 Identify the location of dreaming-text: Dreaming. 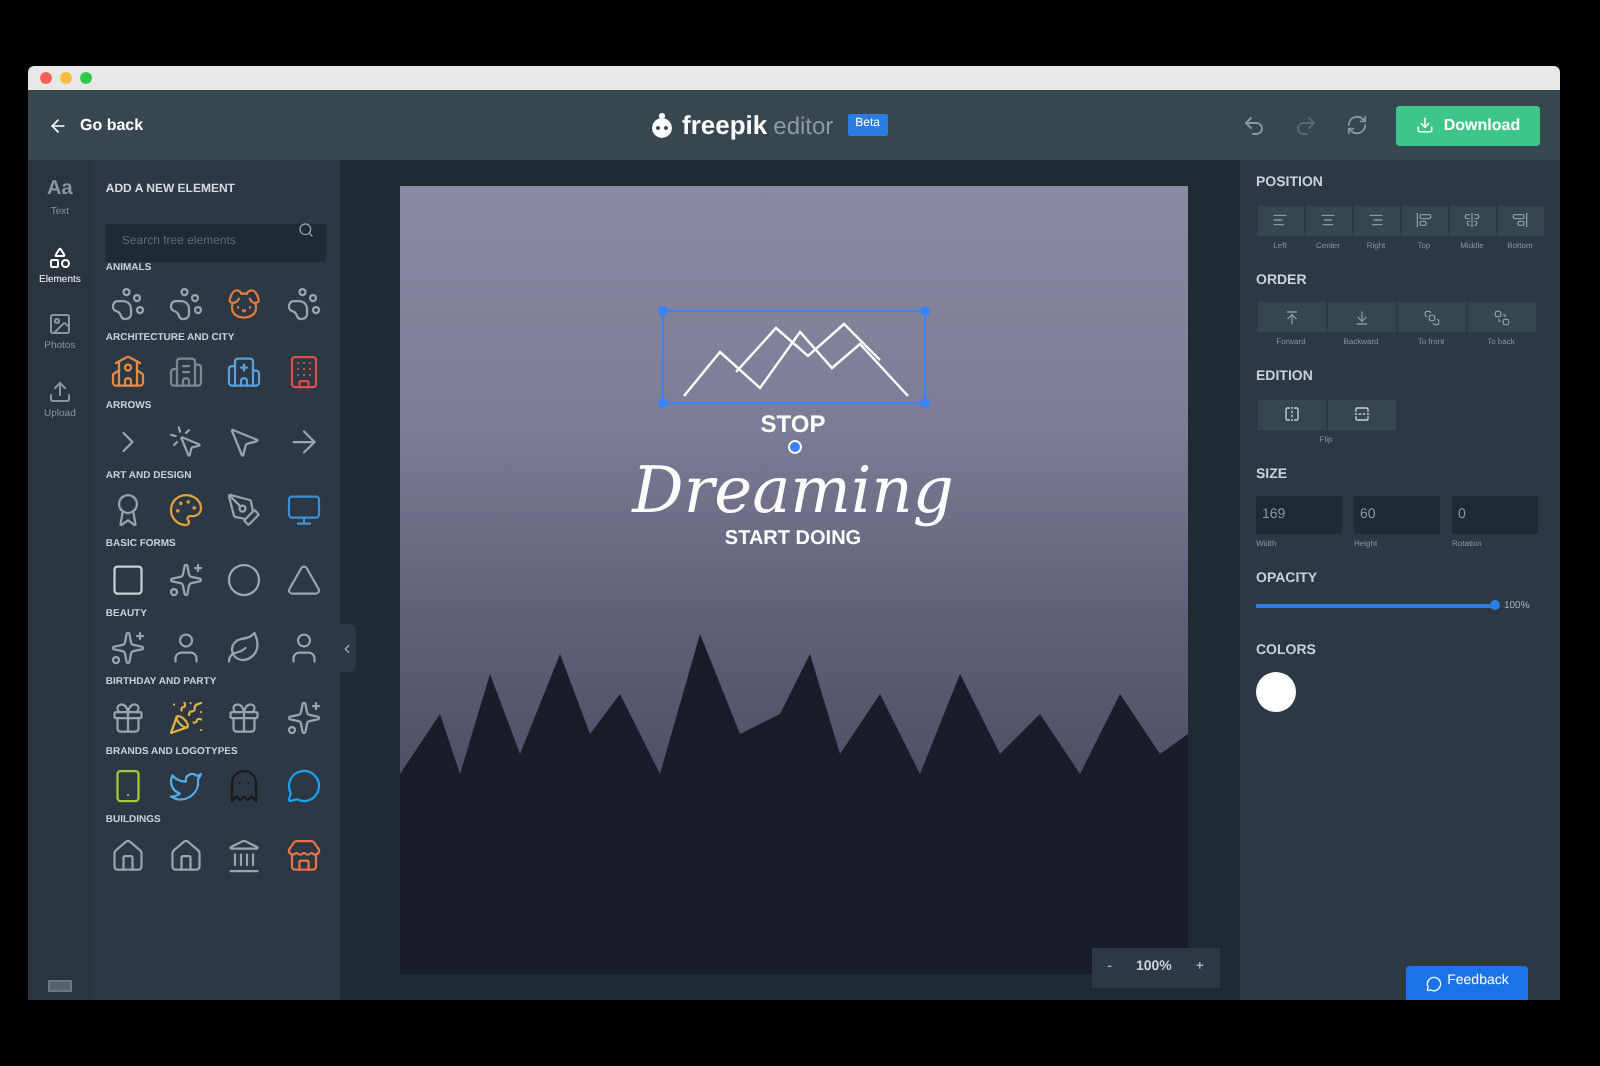
(793, 490).